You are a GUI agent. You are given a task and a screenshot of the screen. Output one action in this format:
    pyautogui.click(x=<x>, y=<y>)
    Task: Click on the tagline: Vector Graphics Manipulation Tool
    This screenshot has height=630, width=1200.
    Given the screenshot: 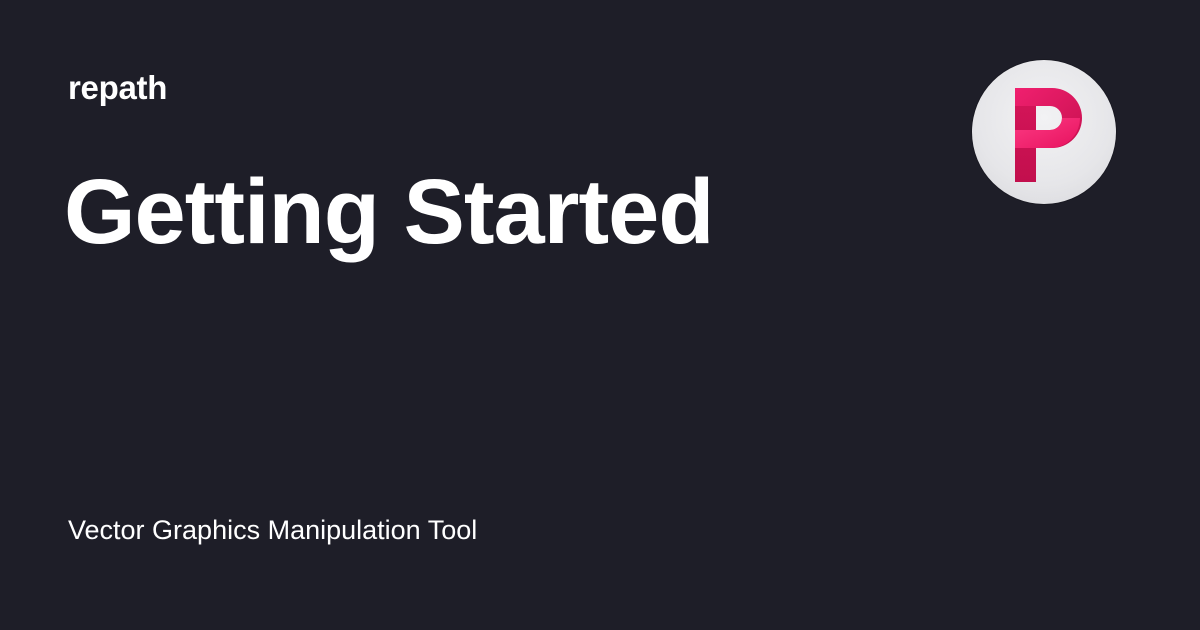 What is the action you would take?
    pyautogui.click(x=273, y=530)
    